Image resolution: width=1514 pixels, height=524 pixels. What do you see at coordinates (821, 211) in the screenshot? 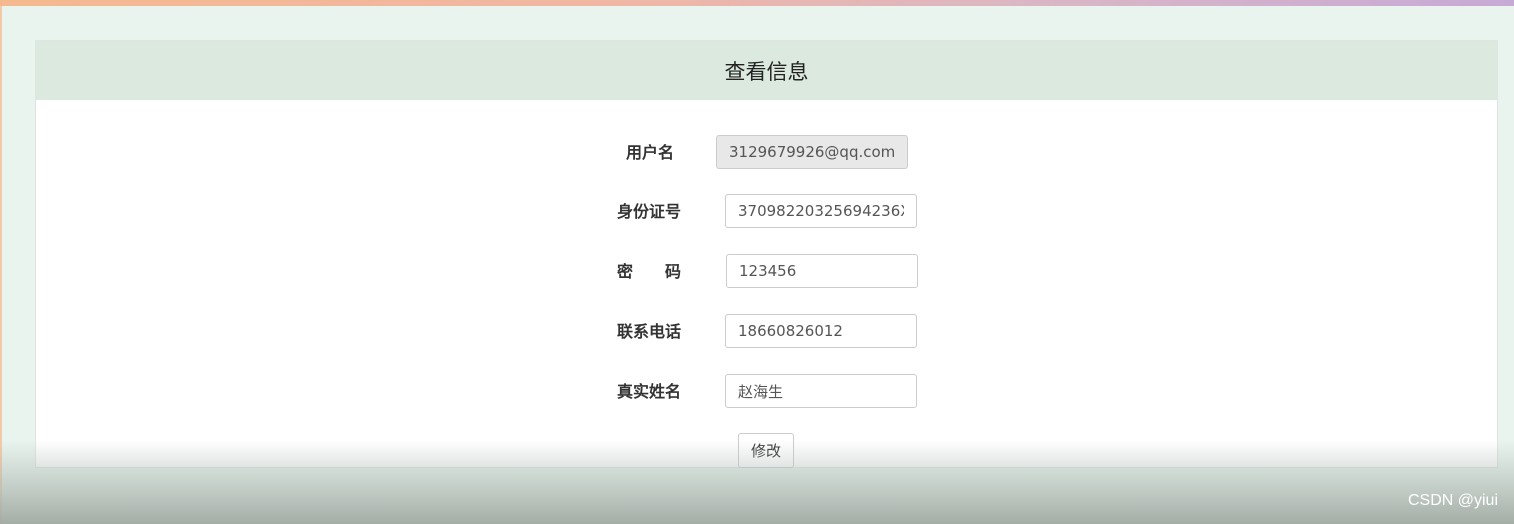
I see `id-number-field` at bounding box center [821, 211].